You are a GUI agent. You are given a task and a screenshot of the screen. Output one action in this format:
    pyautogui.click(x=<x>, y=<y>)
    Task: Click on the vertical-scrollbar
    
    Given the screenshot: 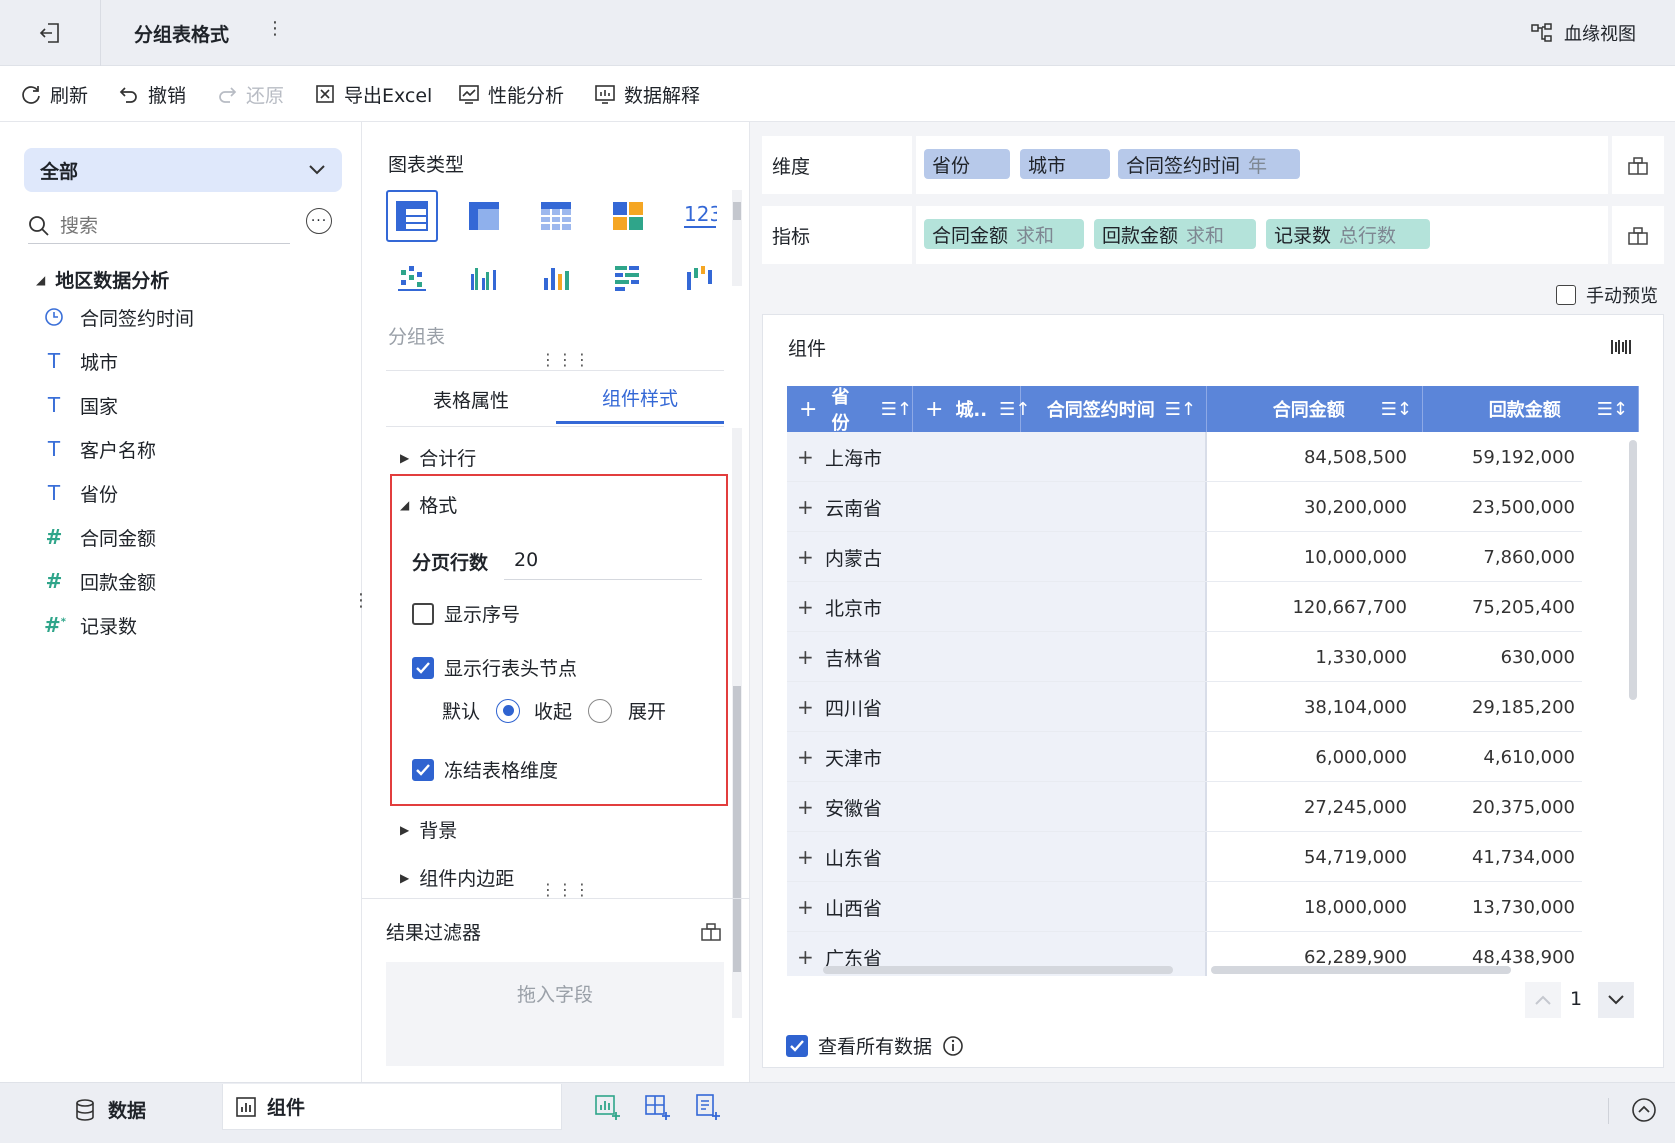 What is the action you would take?
    pyautogui.click(x=1633, y=570)
    